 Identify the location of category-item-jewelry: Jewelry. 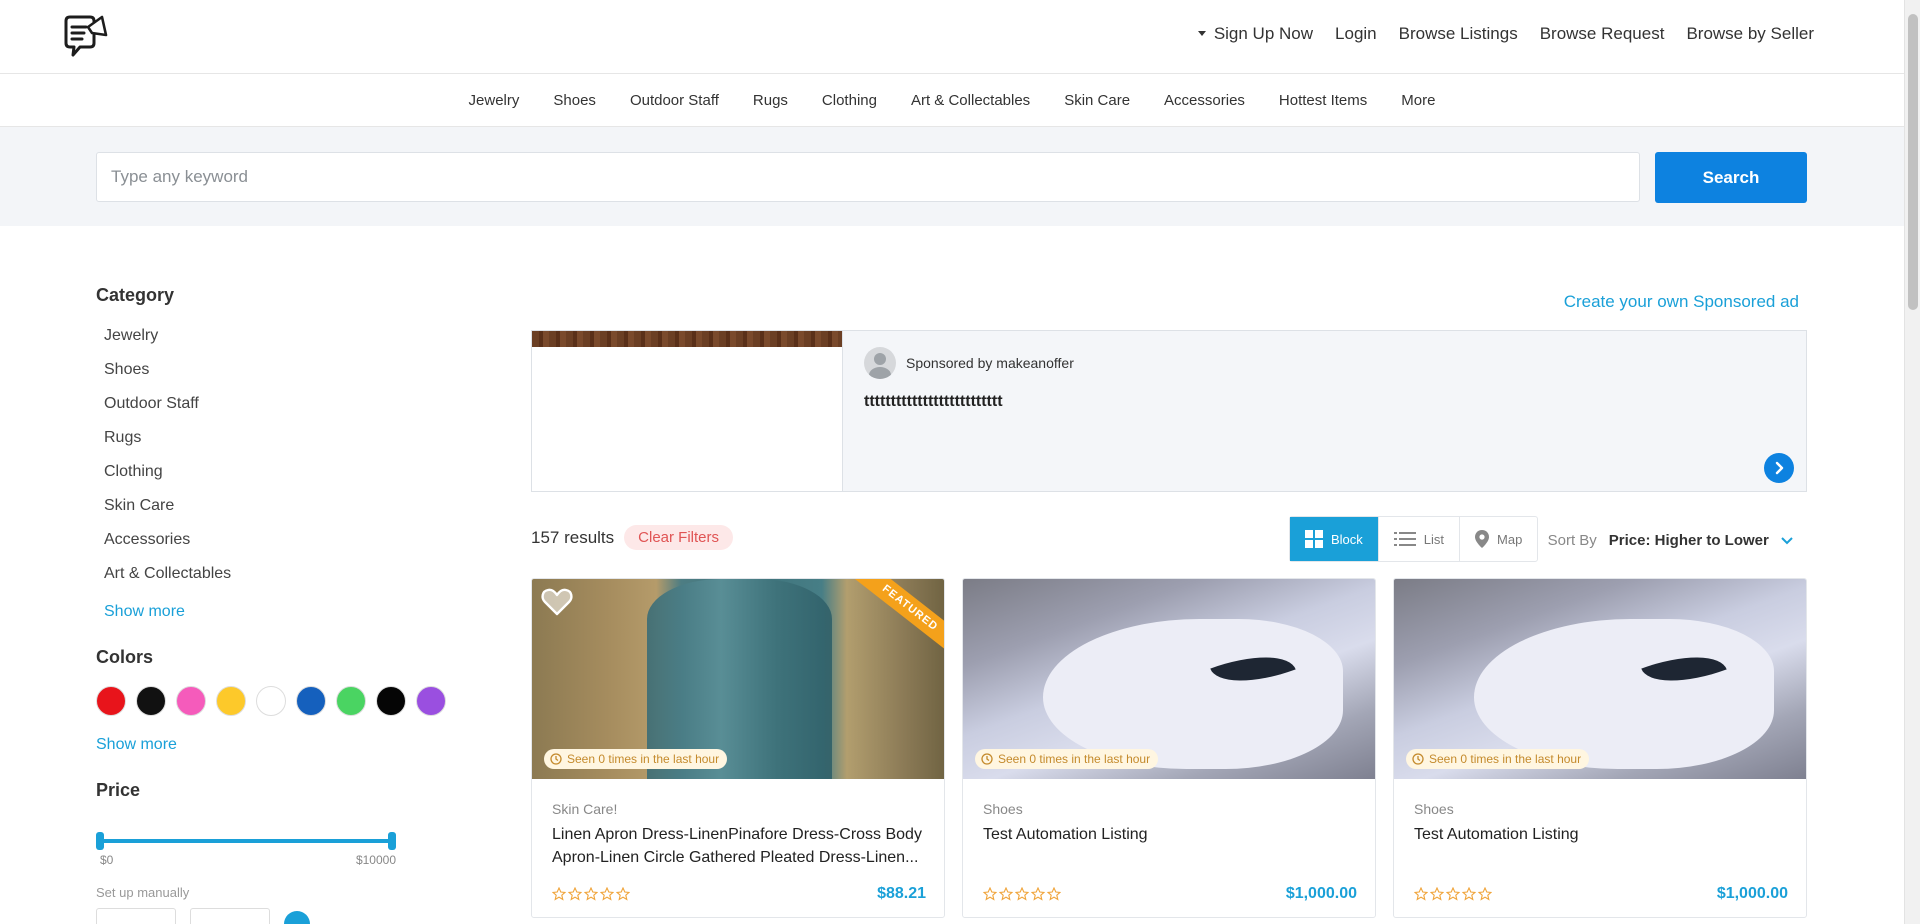
(286, 336).